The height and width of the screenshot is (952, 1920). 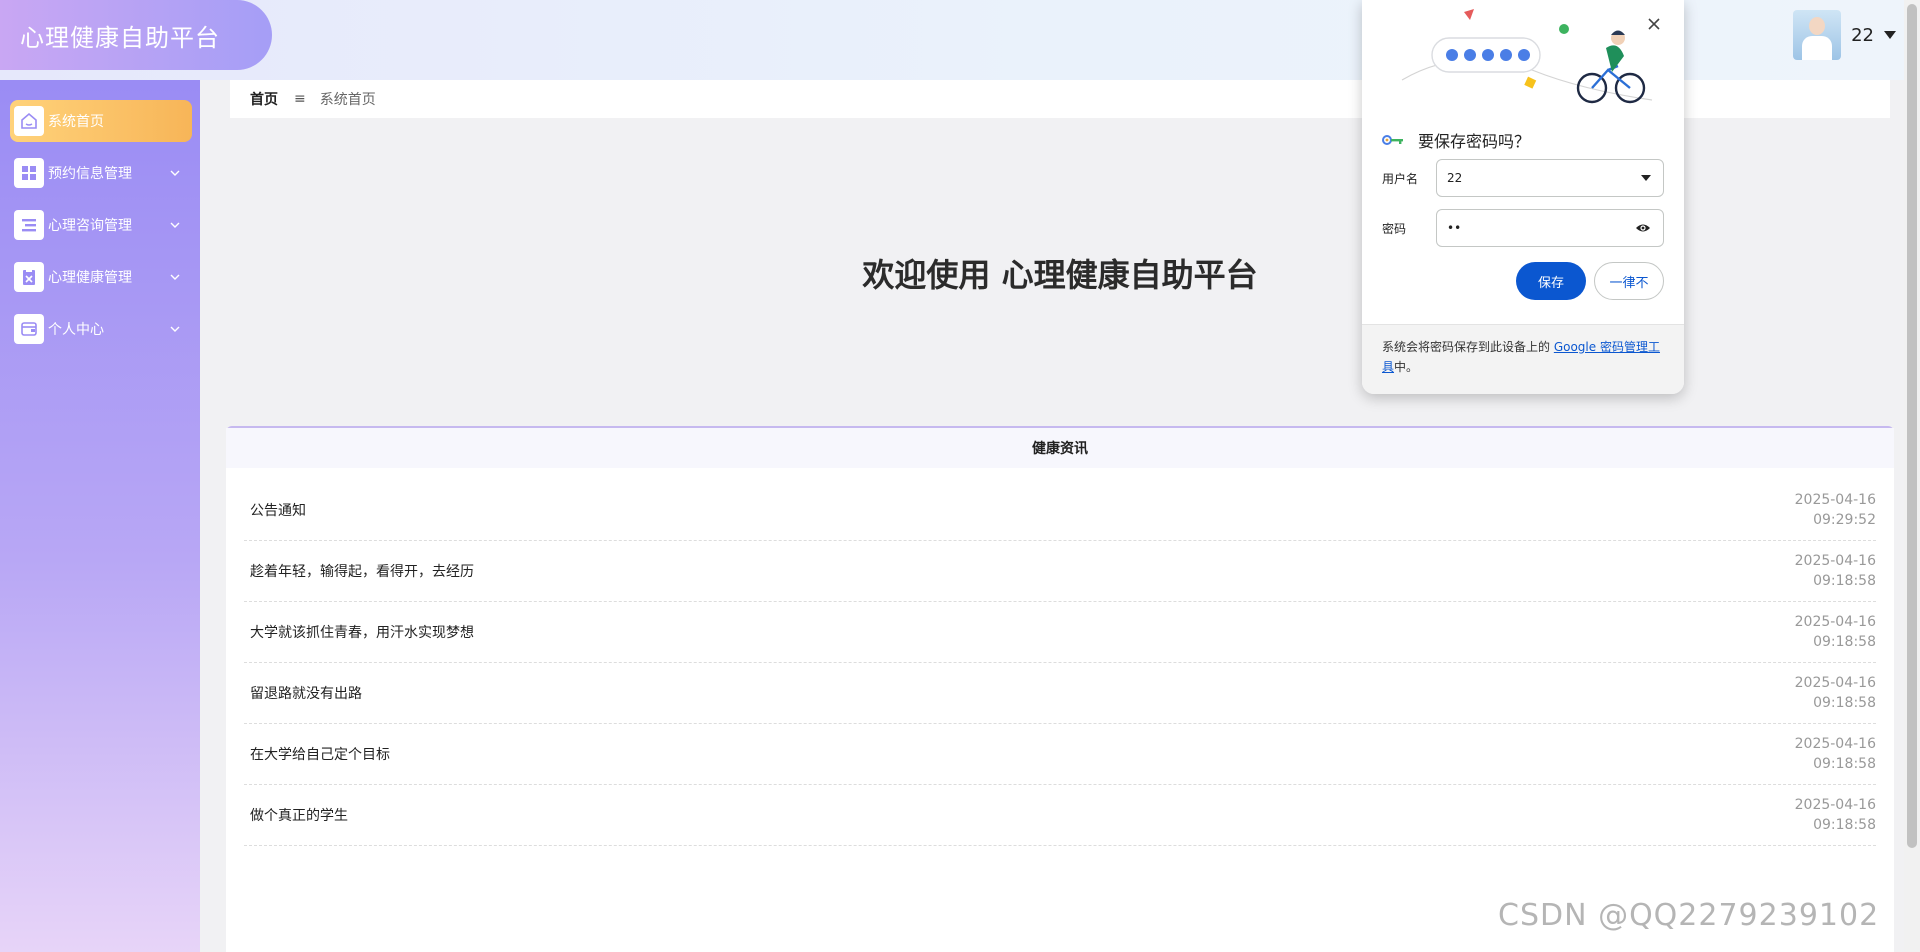 I want to click on sidebar-item-home: 系统首页, so click(x=101, y=121).